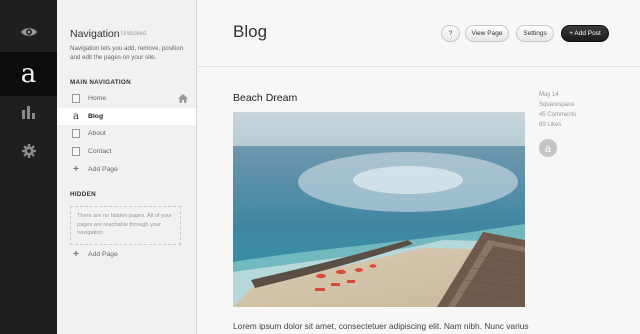 This screenshot has width=640, height=334. I want to click on hidden-heading: HIDDEN, so click(83, 194).